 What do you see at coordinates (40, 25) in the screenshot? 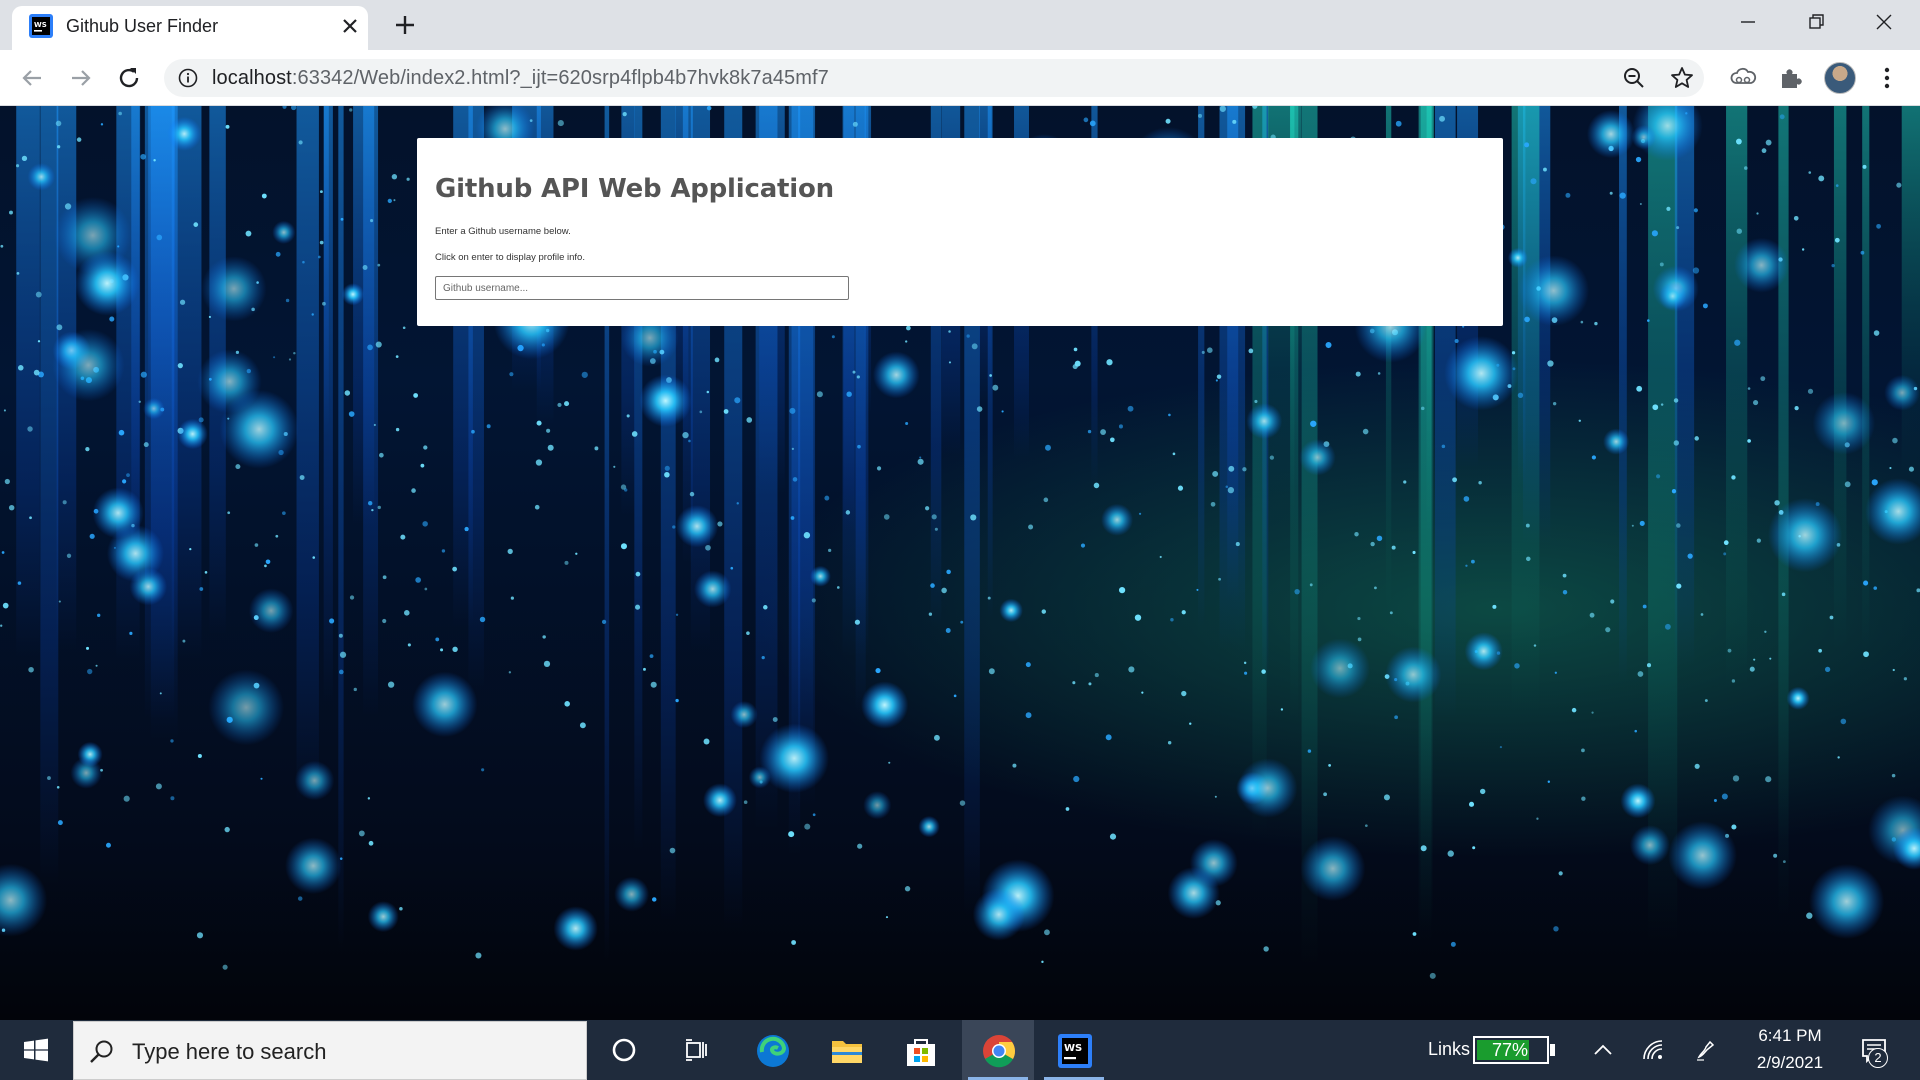
I see `svg-text: WS` at bounding box center [40, 25].